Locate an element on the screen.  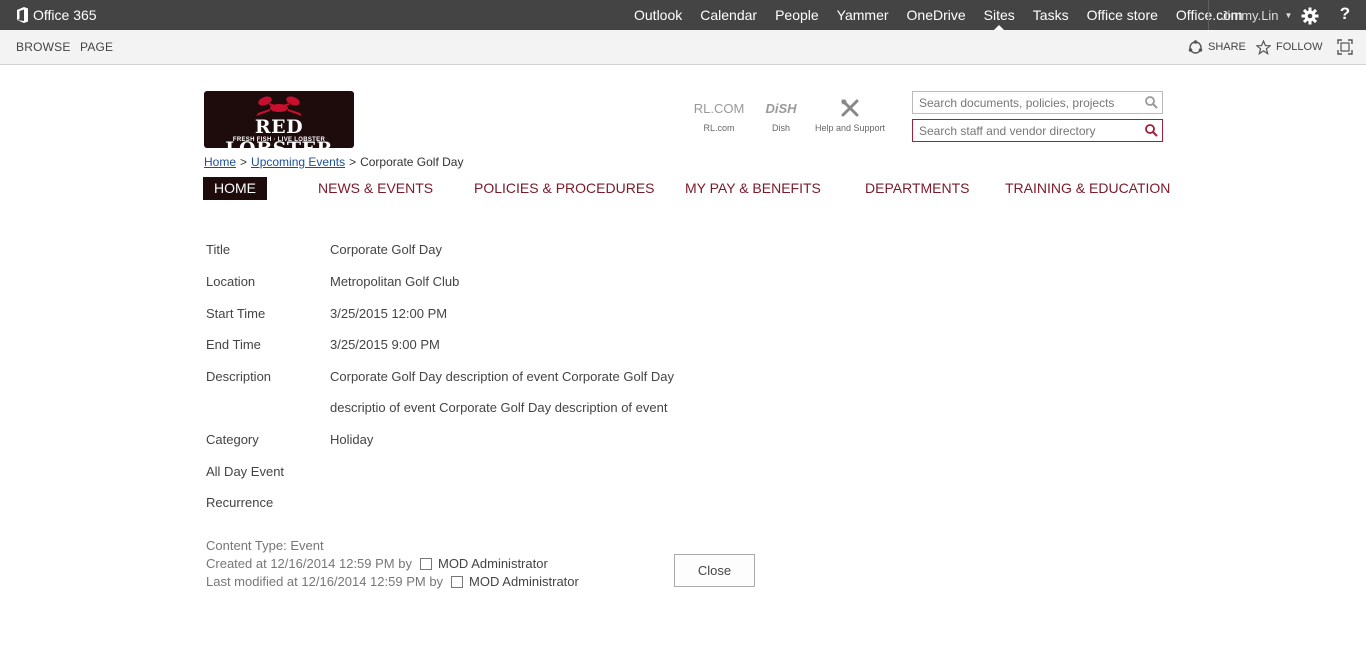
focus-mode-icon is located at coordinates (1345, 47).